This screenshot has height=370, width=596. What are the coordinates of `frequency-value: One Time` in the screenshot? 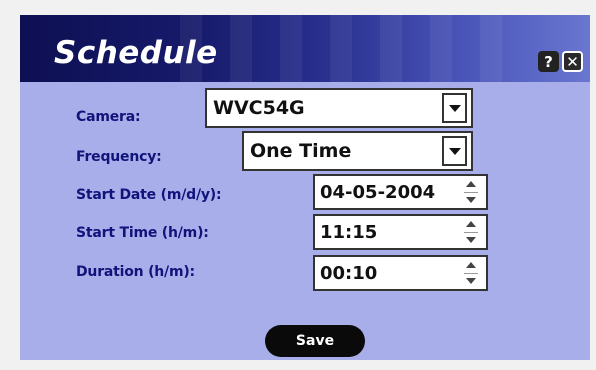 It's located at (301, 151).